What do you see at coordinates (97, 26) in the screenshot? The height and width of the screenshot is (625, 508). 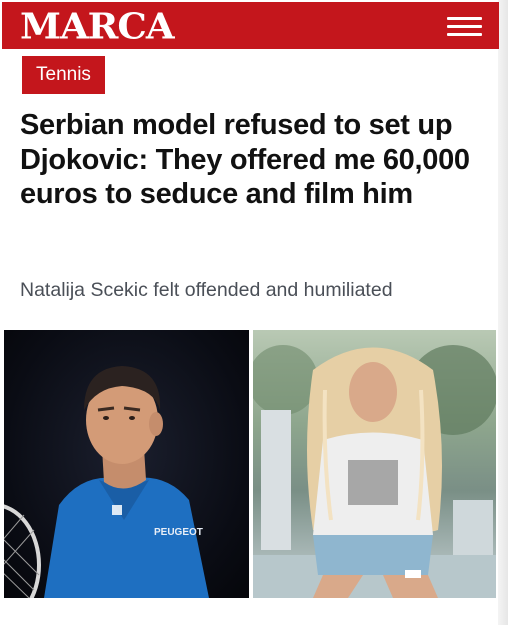 I see `marca-logo: MARCA` at bounding box center [97, 26].